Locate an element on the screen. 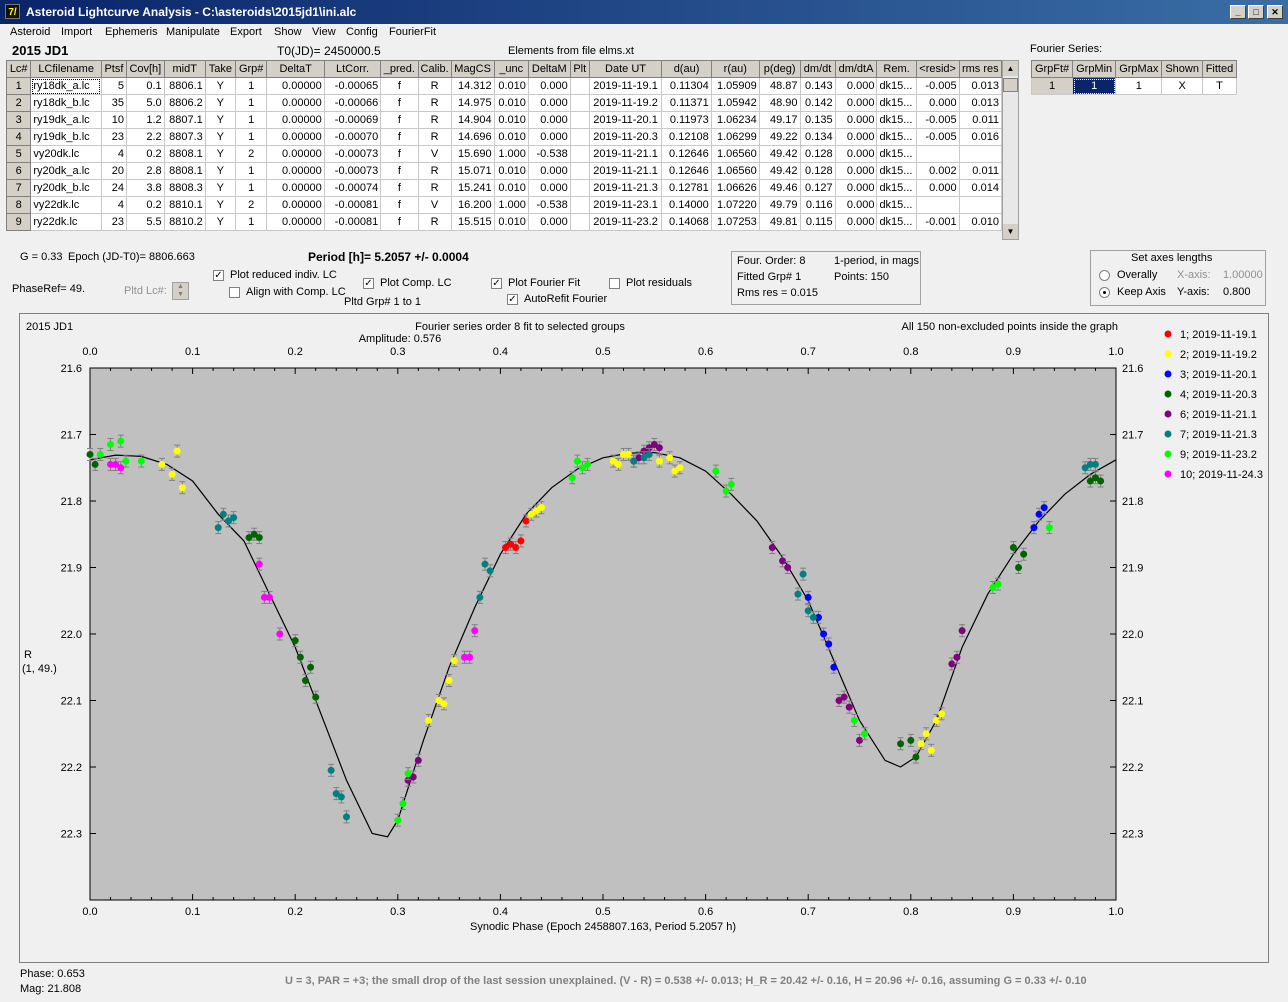  plot-reduced-checkbox: ✓ is located at coordinates (218, 275).